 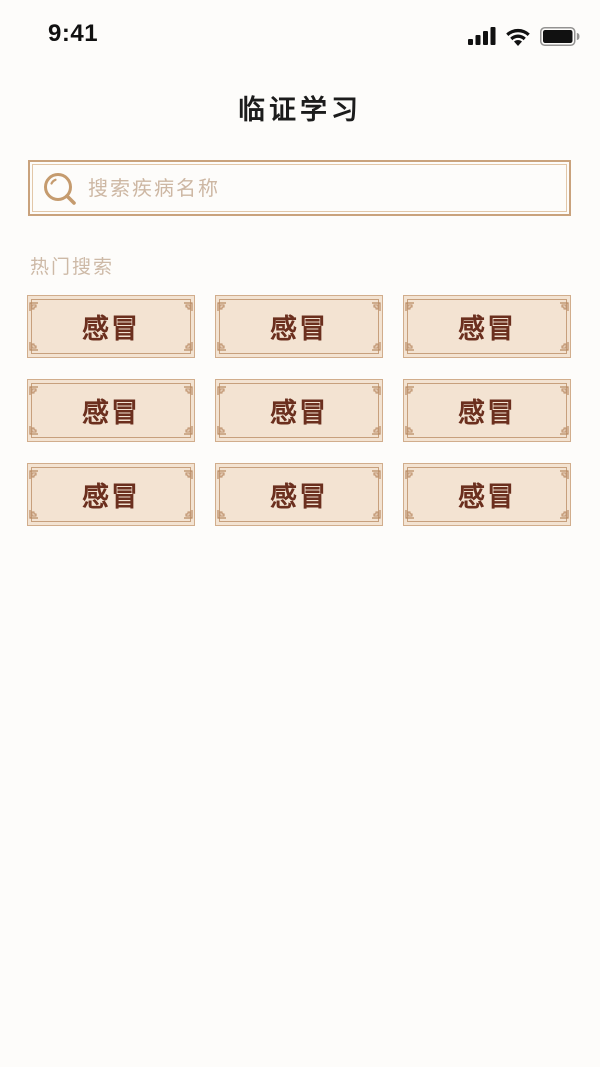 I want to click on wifi-icon, so click(x=518, y=37).